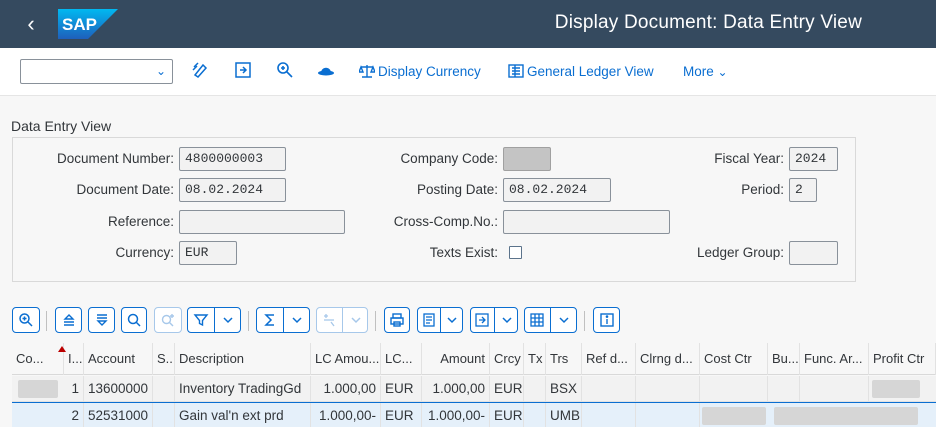  What do you see at coordinates (115, 158) in the screenshot?
I see `document-number-label: Document Number:` at bounding box center [115, 158].